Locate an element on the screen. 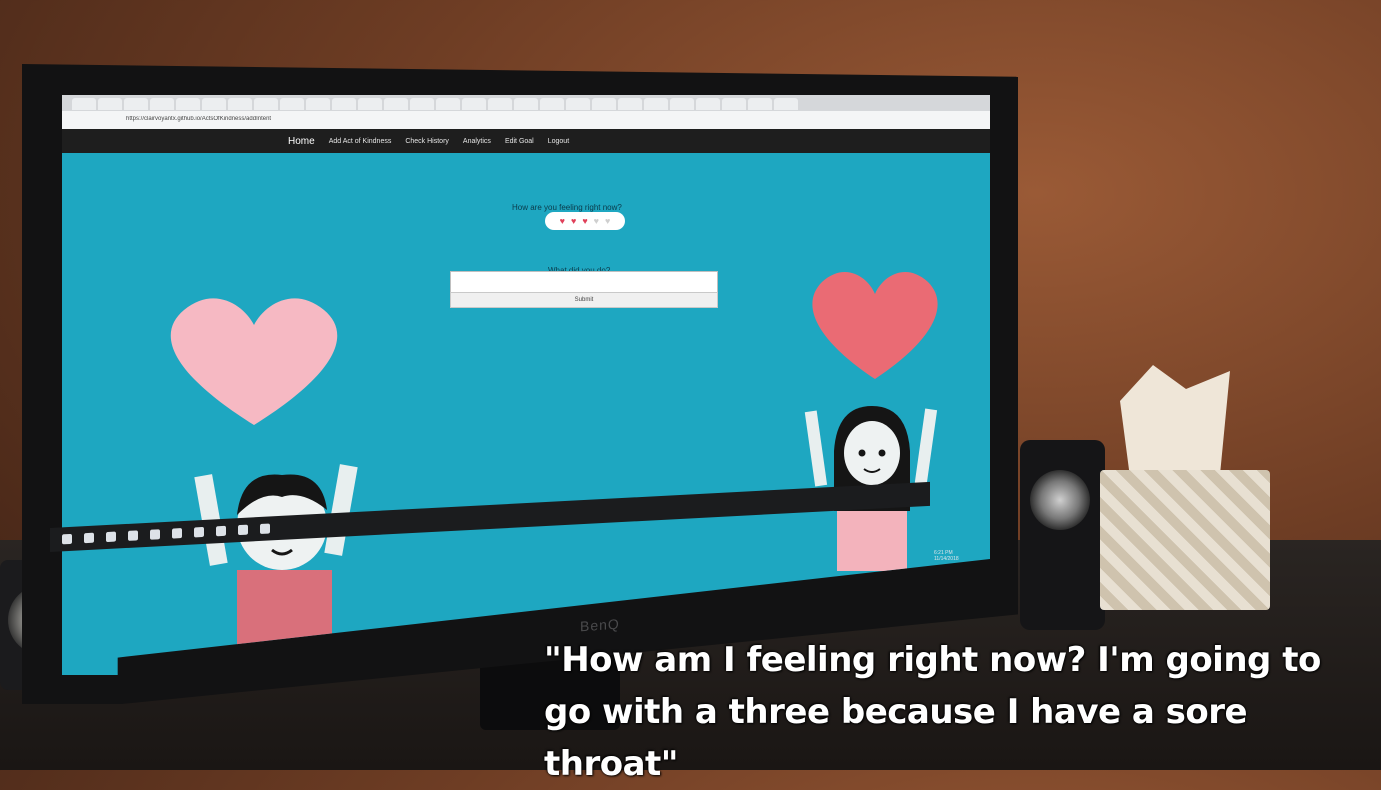 The width and height of the screenshot is (1381, 790). task-view-icon is located at coordinates (111, 537).